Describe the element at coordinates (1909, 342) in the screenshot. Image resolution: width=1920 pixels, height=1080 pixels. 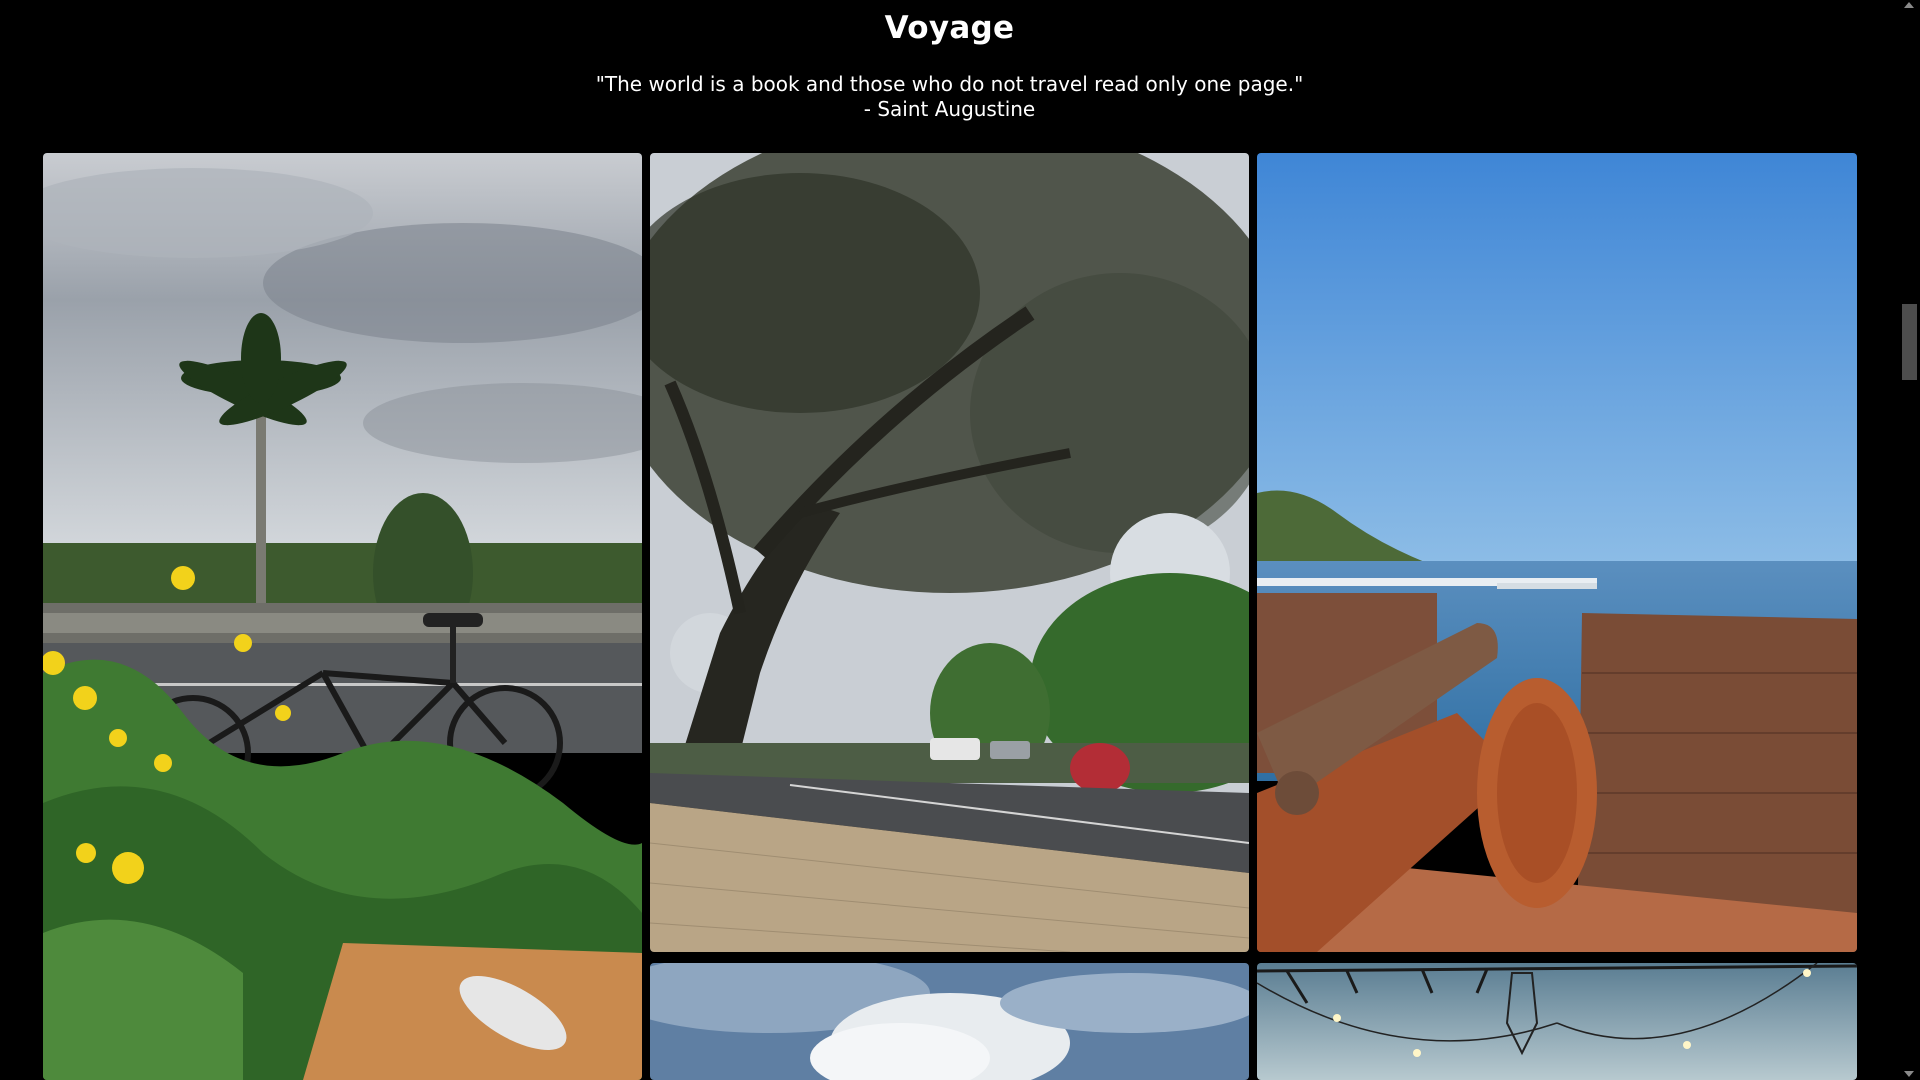
I see `scrollbar-thumb` at that location.